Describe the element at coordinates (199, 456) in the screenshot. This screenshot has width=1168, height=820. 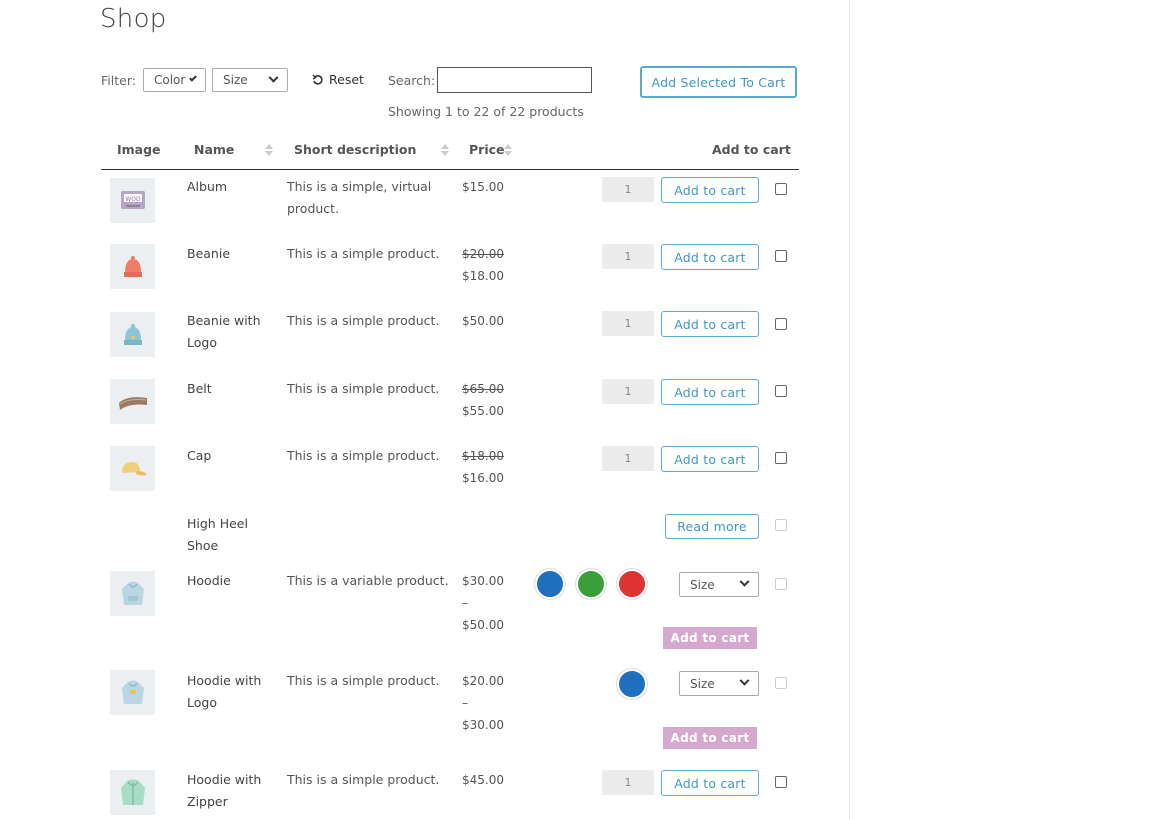
I see `product-name: Cap` at that location.